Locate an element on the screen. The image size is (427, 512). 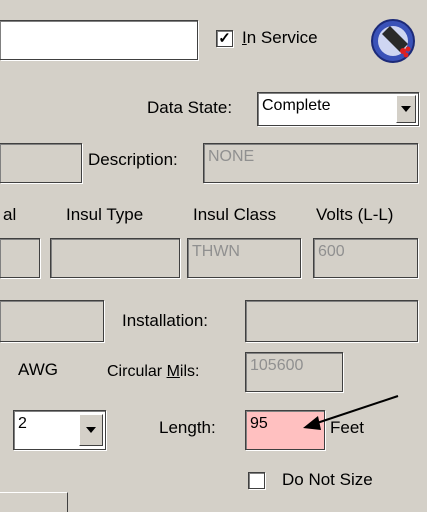
annotation-arrow is located at coordinates (351, 412).